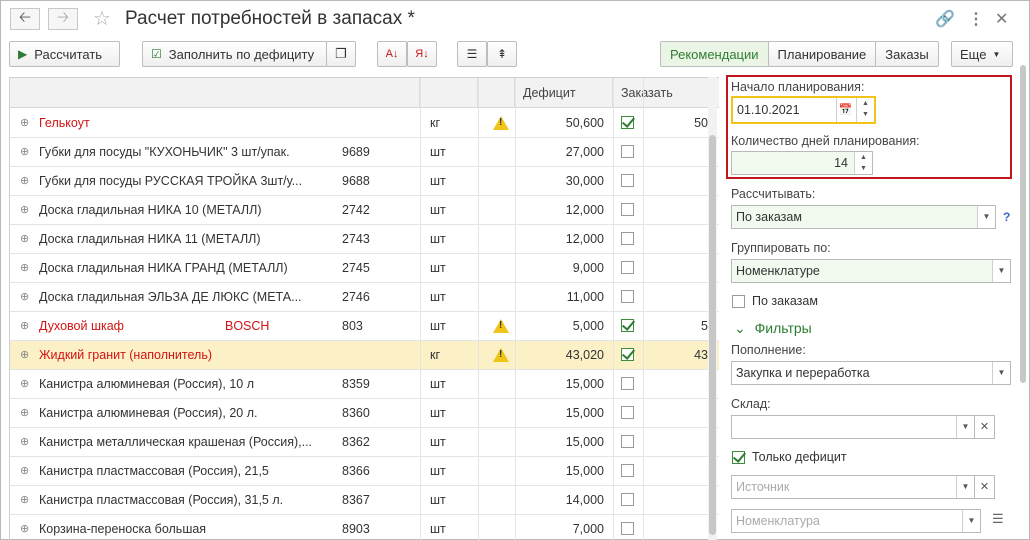  I want to click on table-scrollbar, so click(712, 308).